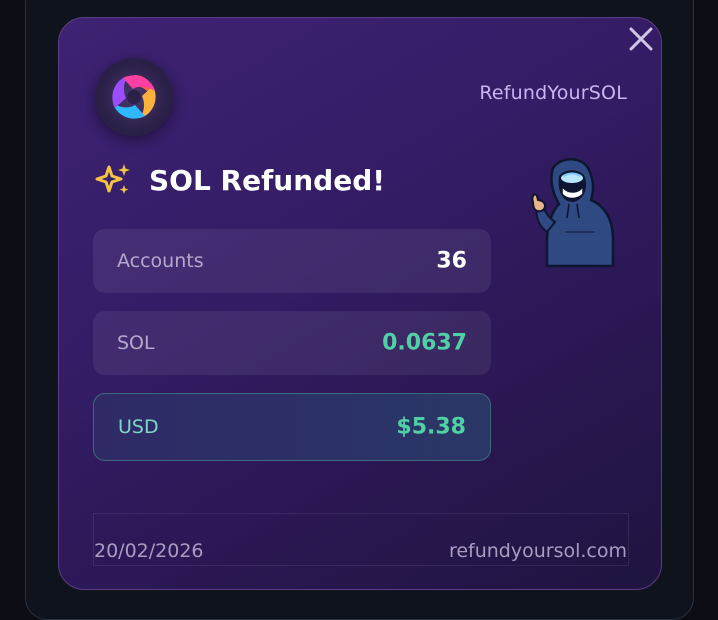 This screenshot has height=620, width=718. What do you see at coordinates (292, 343) in the screenshot?
I see `stat-row-sol: SOL 0.0637` at bounding box center [292, 343].